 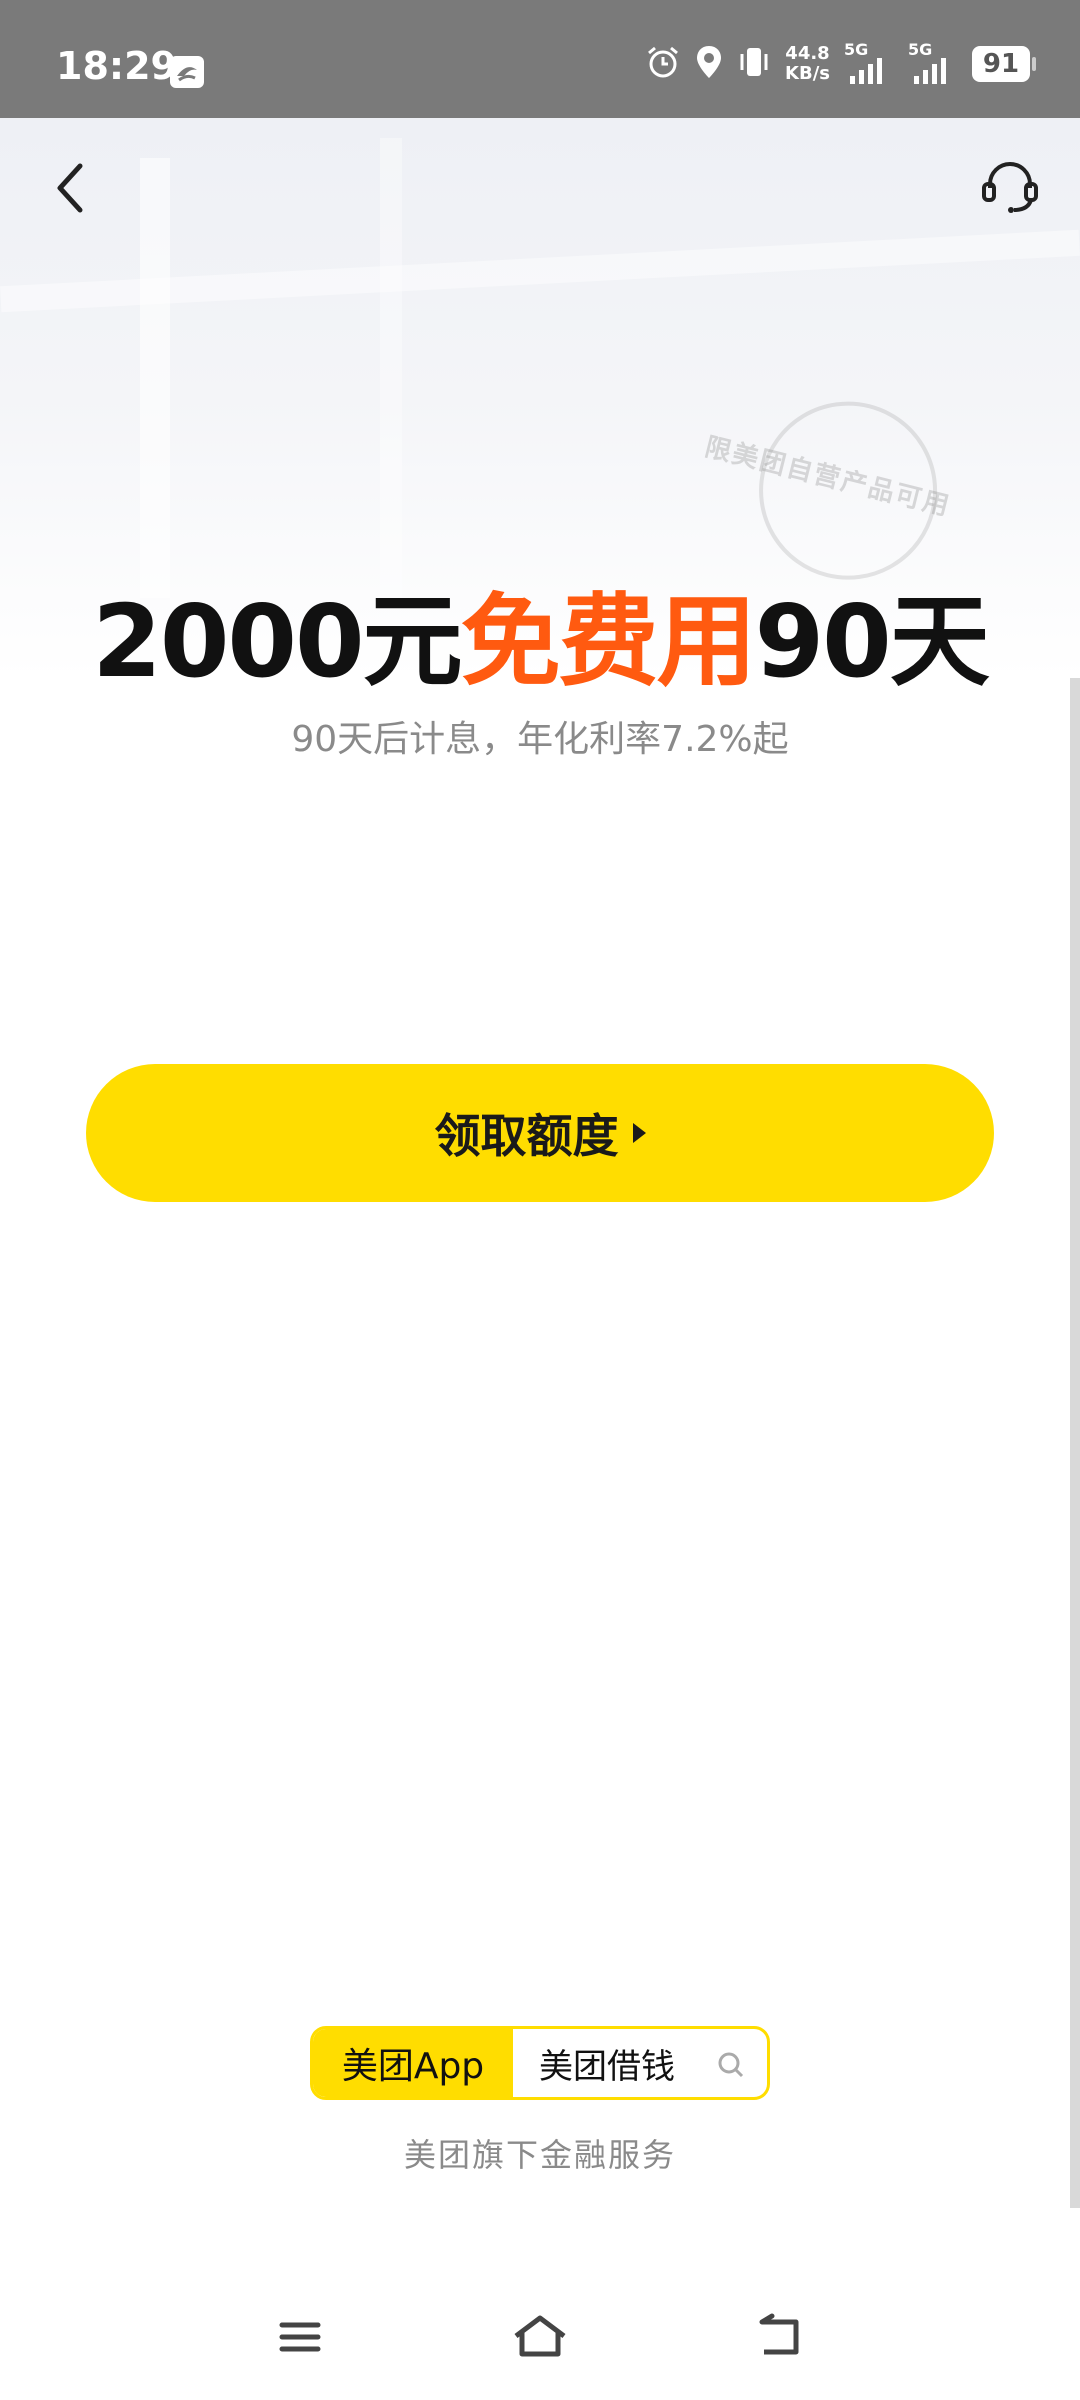 What do you see at coordinates (187, 72) in the screenshot?
I see `notification-icon` at bounding box center [187, 72].